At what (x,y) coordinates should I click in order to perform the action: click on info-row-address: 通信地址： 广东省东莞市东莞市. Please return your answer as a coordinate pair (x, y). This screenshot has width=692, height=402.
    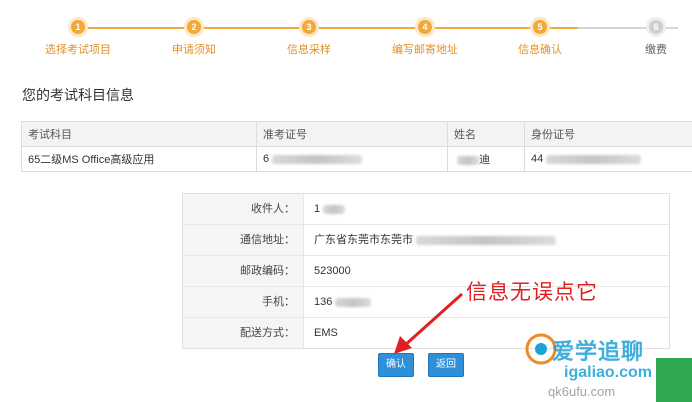
    Looking at the image, I should click on (426, 240).